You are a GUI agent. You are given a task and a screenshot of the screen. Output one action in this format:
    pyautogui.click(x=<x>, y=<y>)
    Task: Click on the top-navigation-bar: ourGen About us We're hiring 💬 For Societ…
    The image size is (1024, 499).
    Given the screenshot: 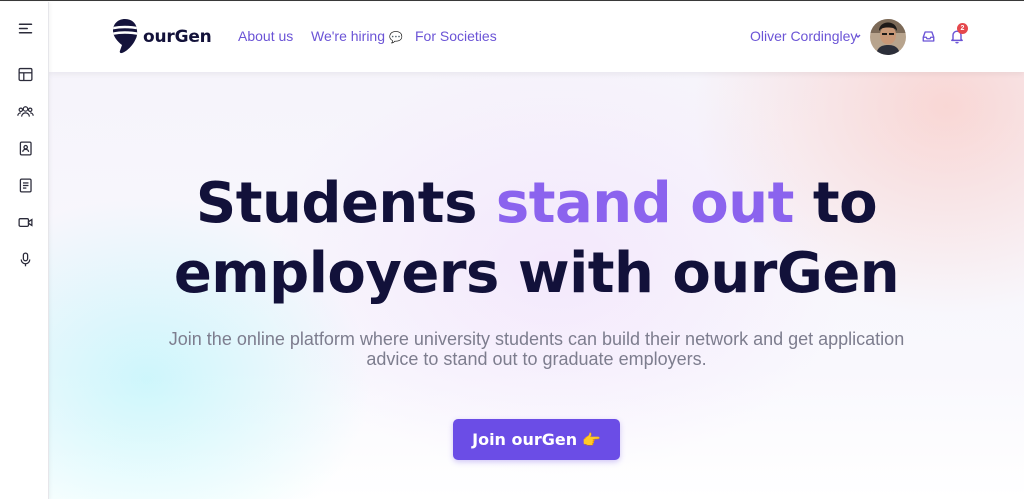 What is the action you would take?
    pyautogui.click(x=536, y=37)
    